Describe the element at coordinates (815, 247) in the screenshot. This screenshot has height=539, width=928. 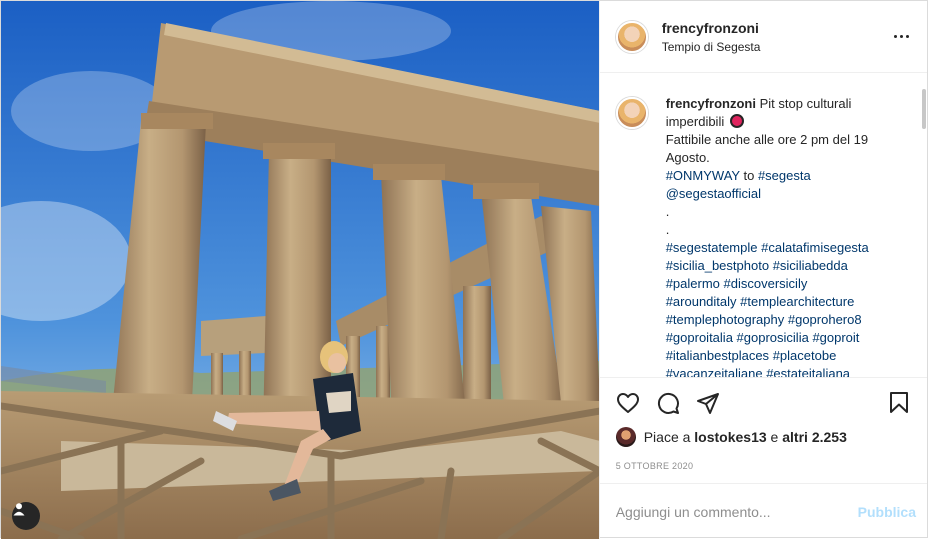
I see `hashtag: #calatafimisegesta` at that location.